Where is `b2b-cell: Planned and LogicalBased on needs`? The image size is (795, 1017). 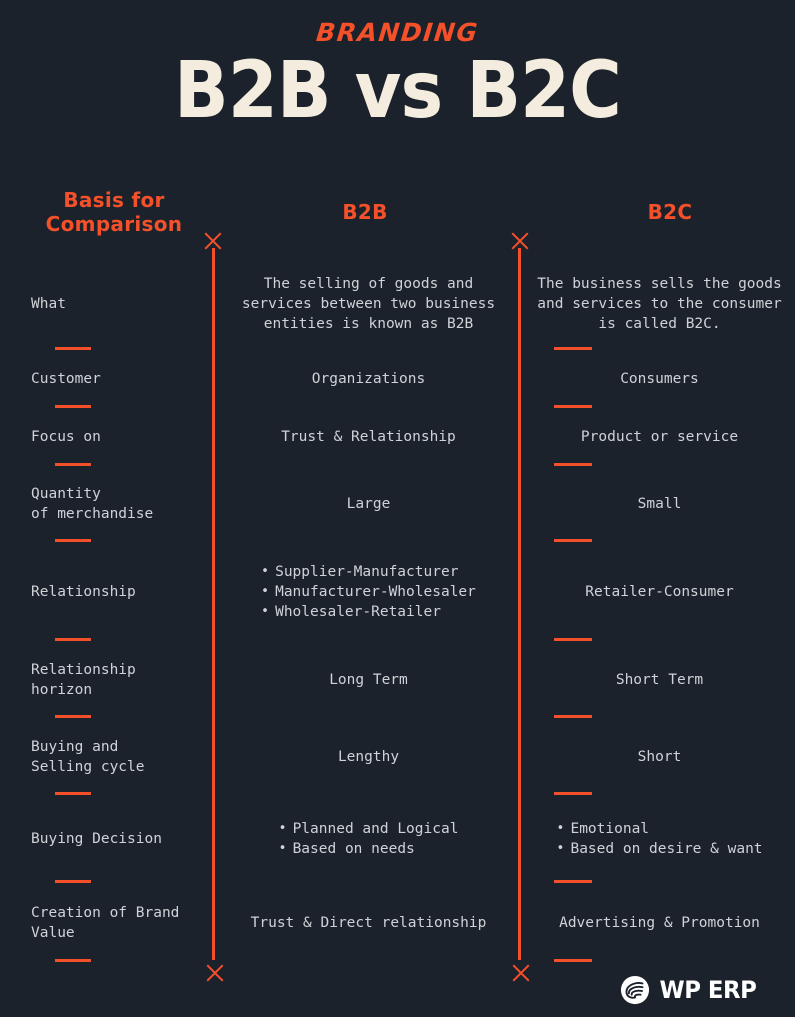 b2b-cell: Planned and LogicalBased on needs is located at coordinates (402, 839).